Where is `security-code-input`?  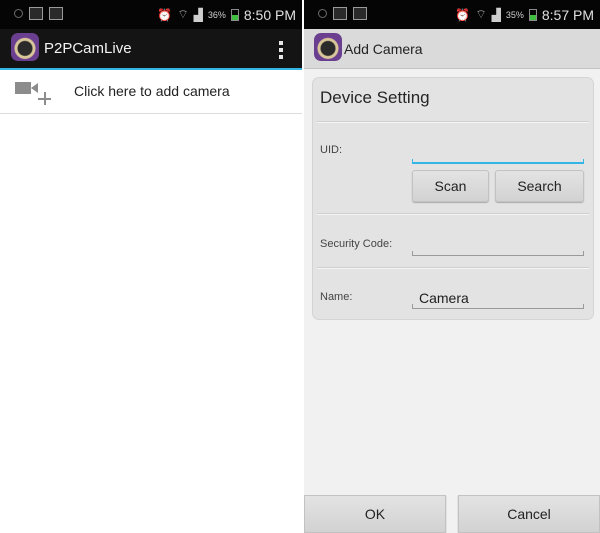
security-code-input is located at coordinates (498, 246).